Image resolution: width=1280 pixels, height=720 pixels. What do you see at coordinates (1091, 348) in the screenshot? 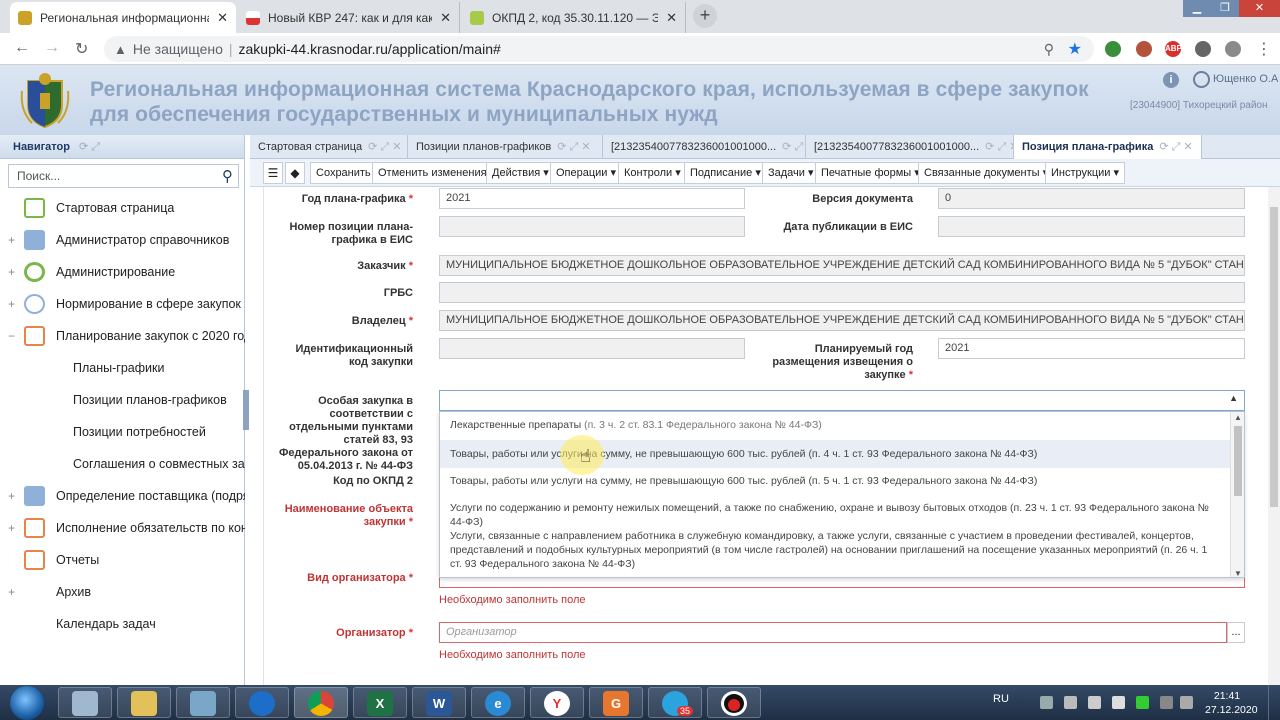
I see `planned-year-field: 2021` at bounding box center [1091, 348].